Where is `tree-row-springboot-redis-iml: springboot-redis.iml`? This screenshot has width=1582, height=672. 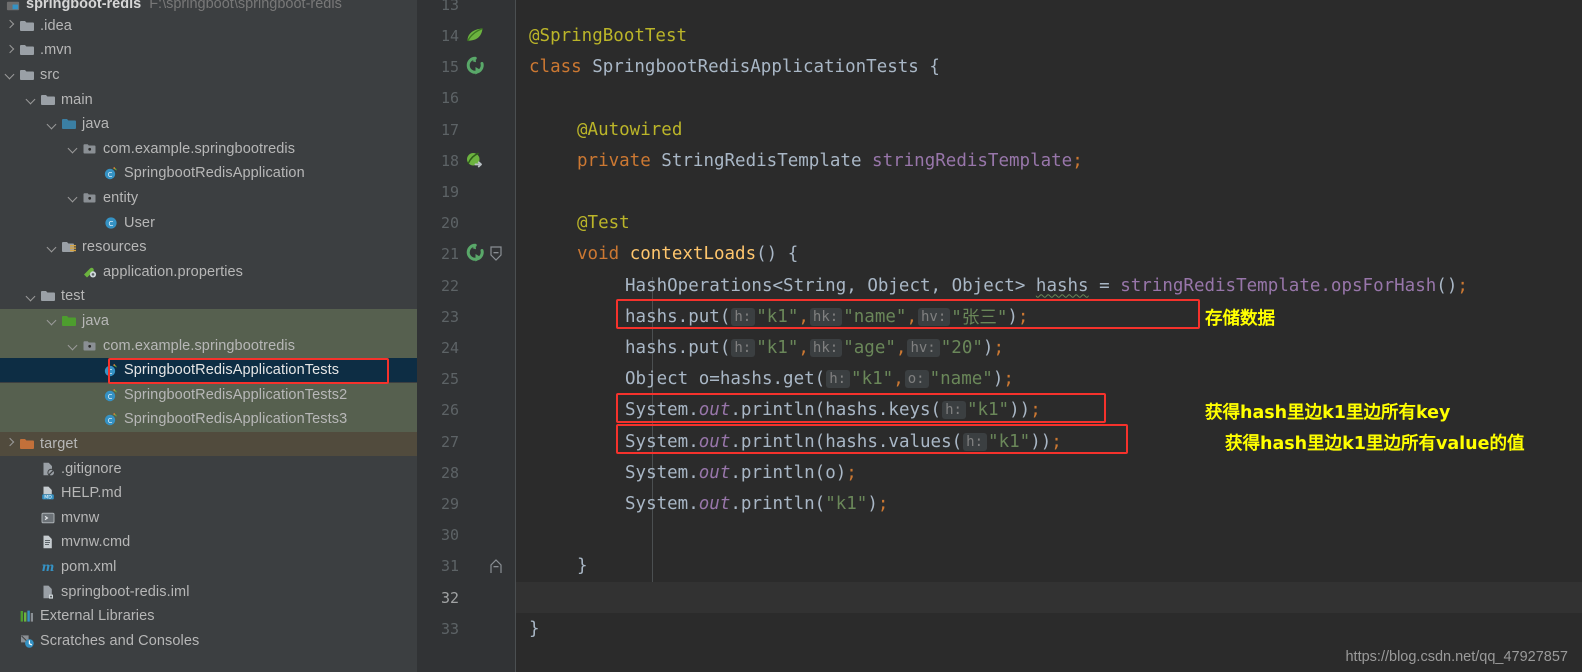 tree-row-springboot-redis-iml: springboot-redis.iml is located at coordinates (208, 591).